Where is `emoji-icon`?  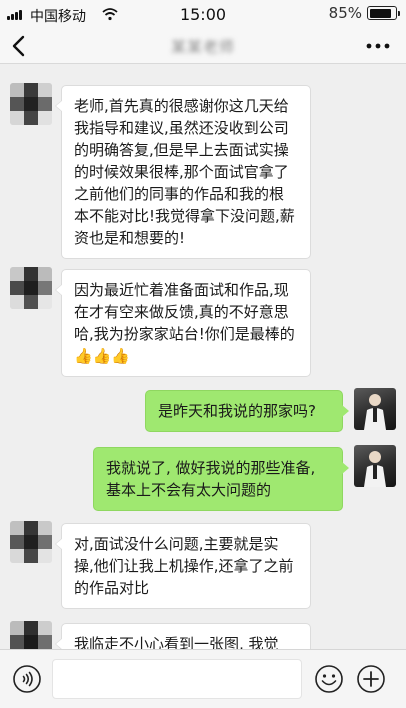 emoji-icon is located at coordinates (329, 679).